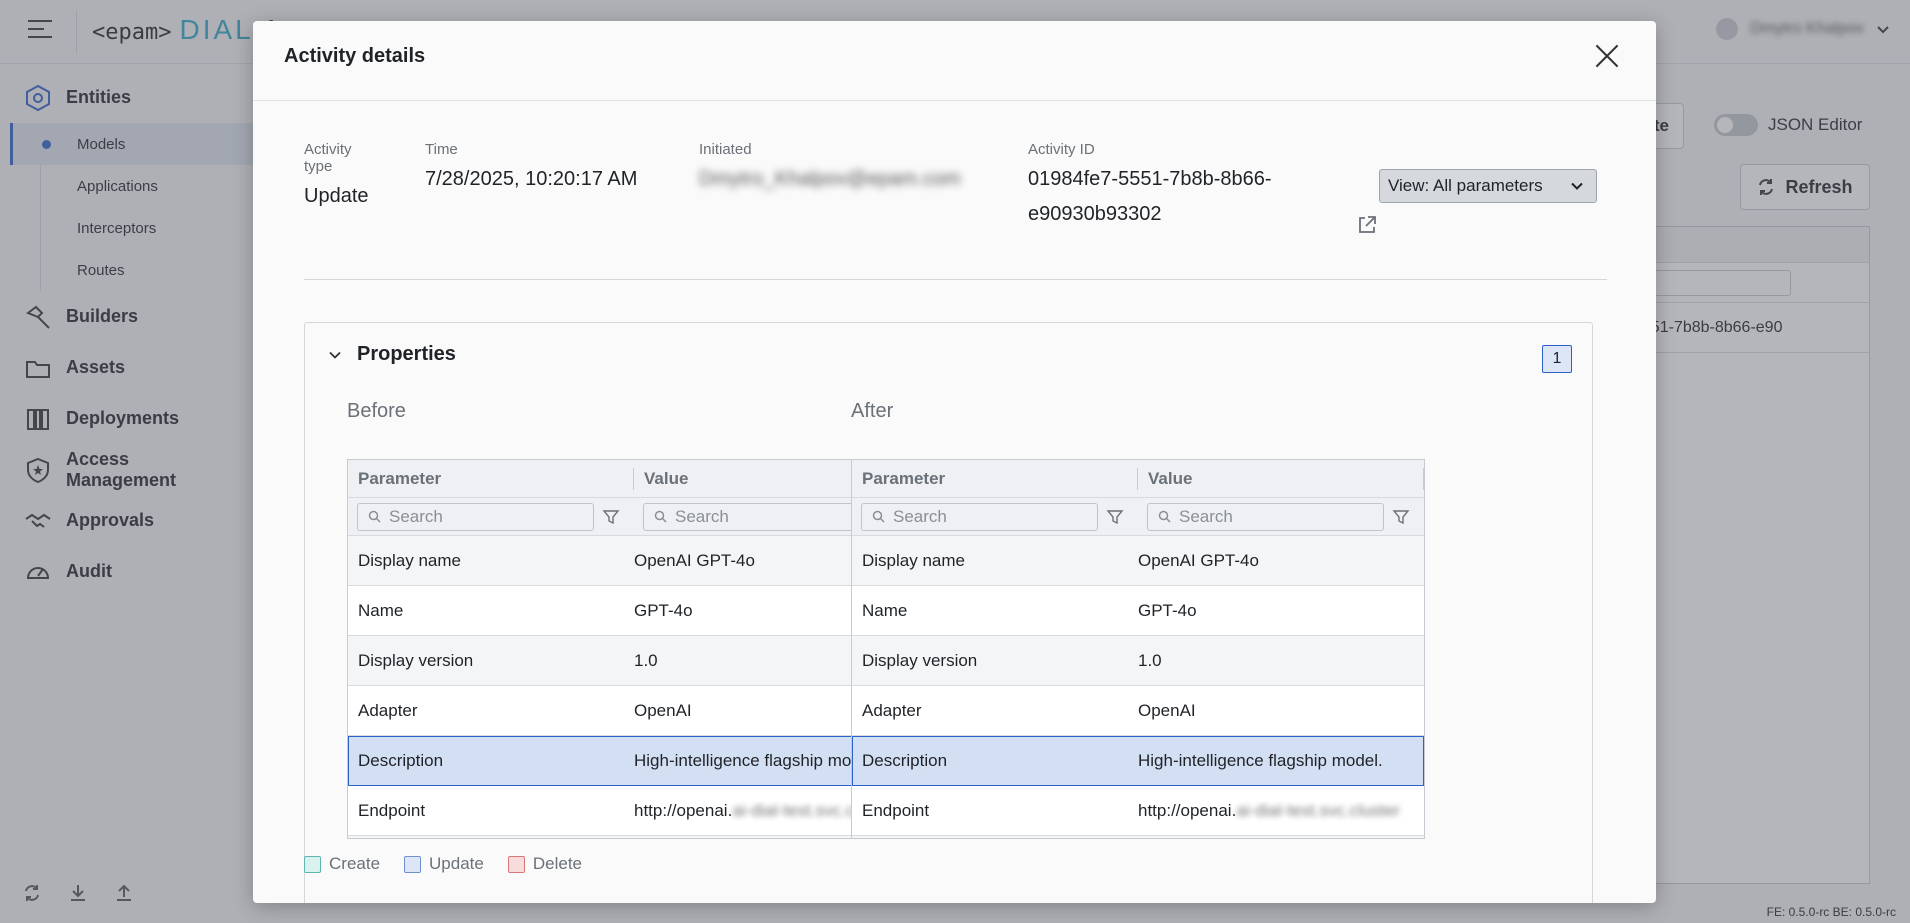 This screenshot has width=1910, height=923. Describe the element at coordinates (1318, 810) in the screenshot. I see `endpoint-hidden: ai-dial-test.svc.cluster` at that location.